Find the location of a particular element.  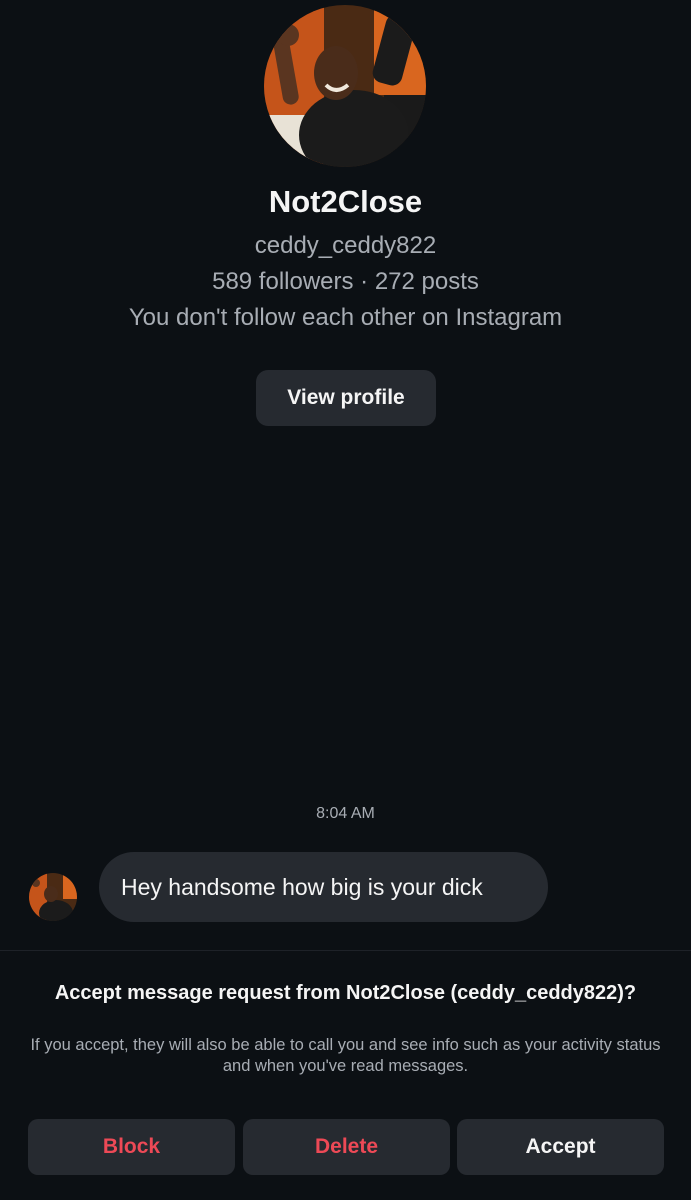

message-timestamp: 8:04 AM is located at coordinates (345, 813).